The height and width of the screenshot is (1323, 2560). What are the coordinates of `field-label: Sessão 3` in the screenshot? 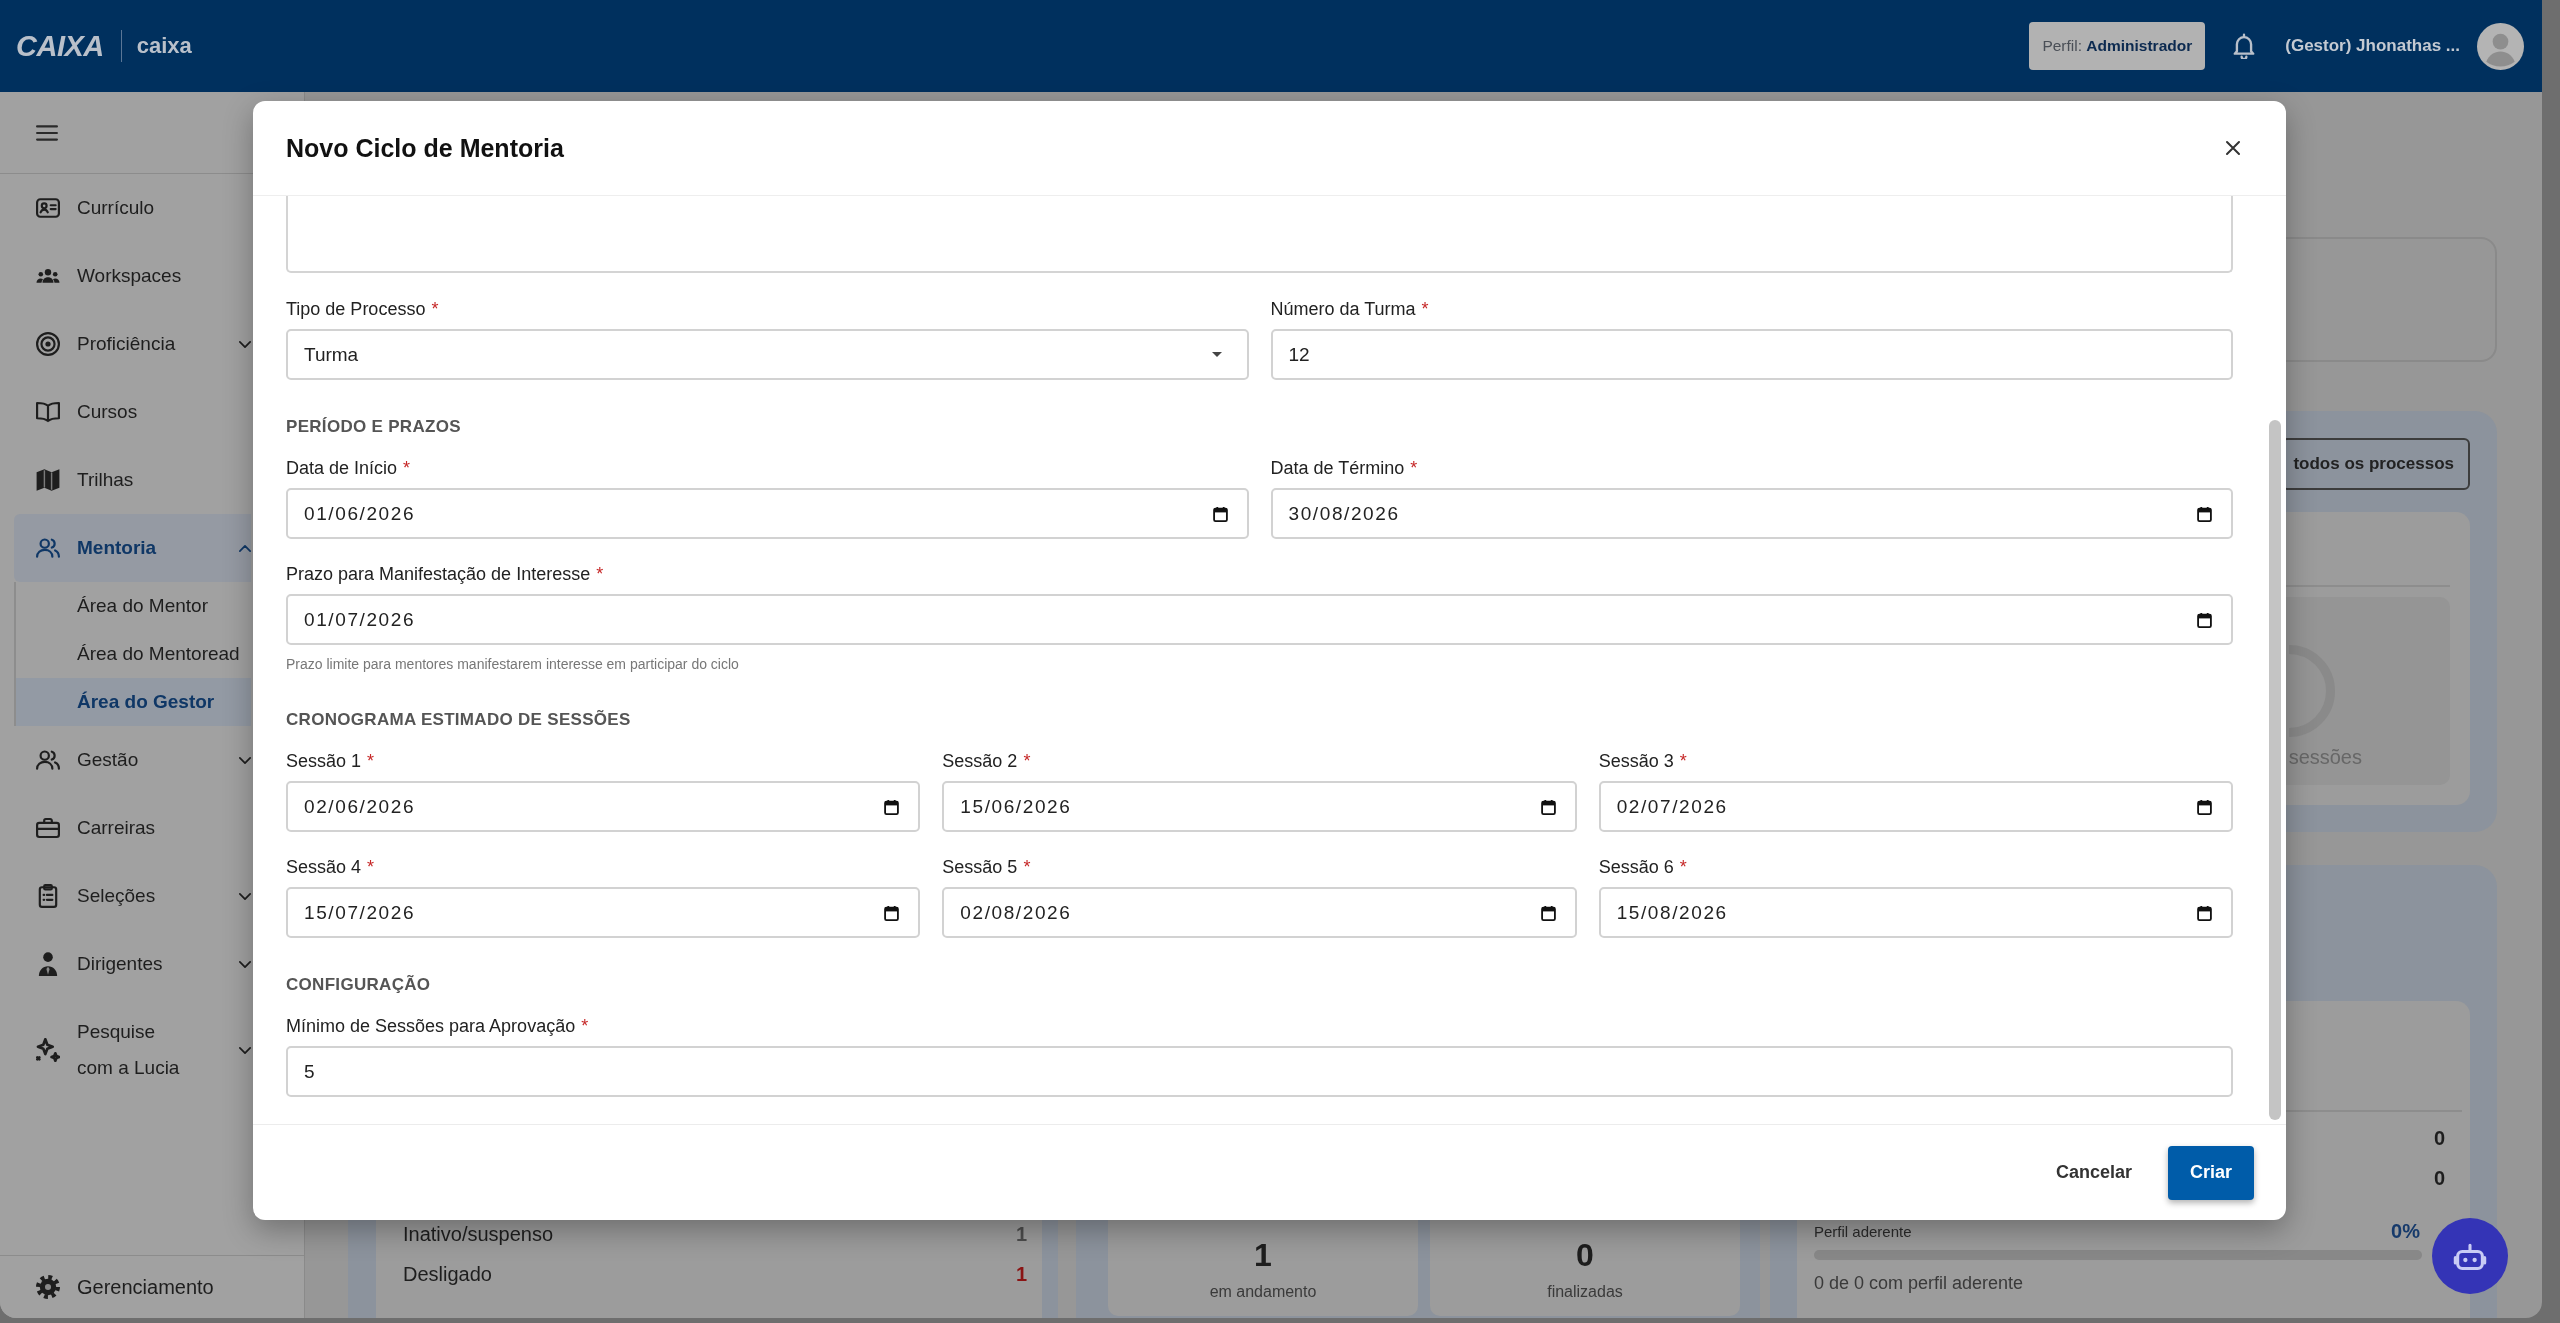 It's located at (1636, 761).